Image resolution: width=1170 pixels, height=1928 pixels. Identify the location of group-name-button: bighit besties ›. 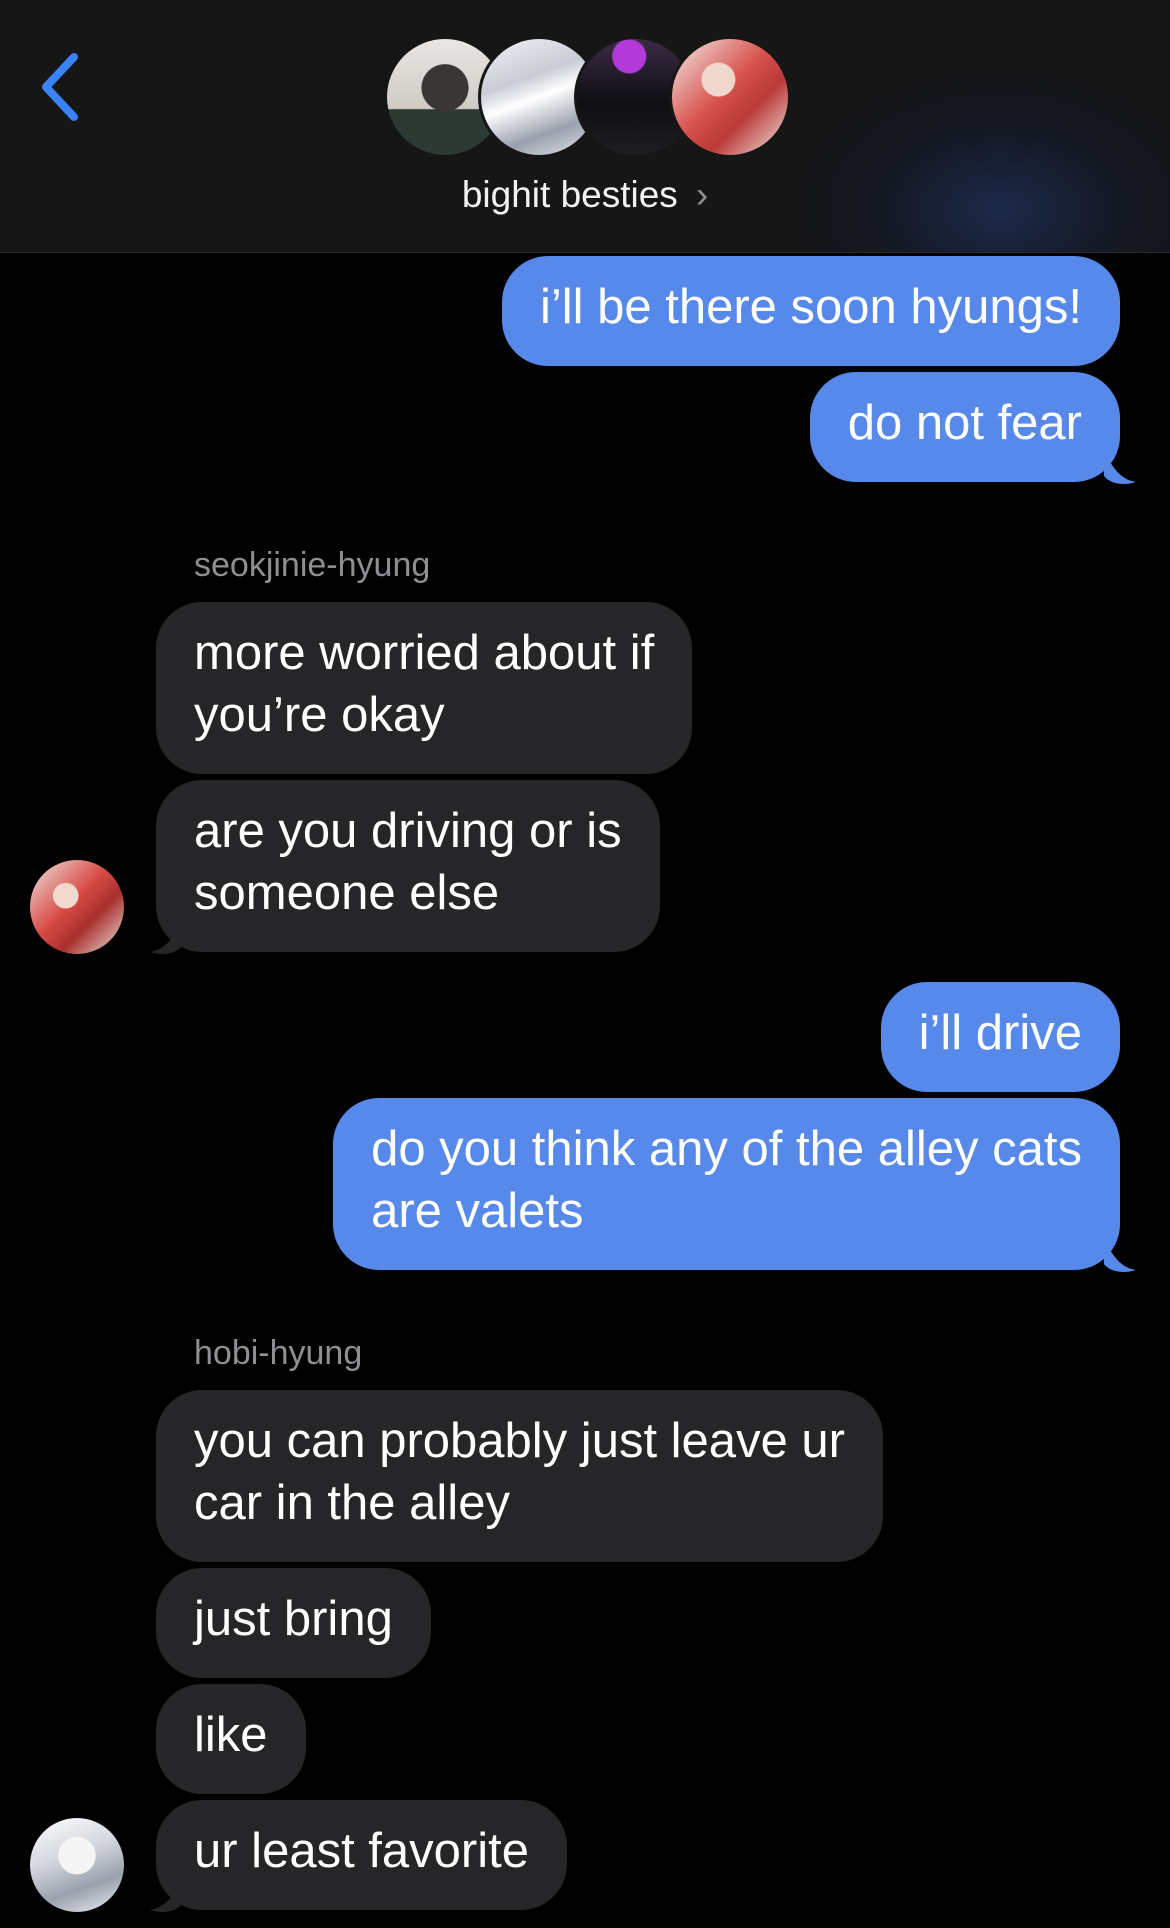
(585, 195).